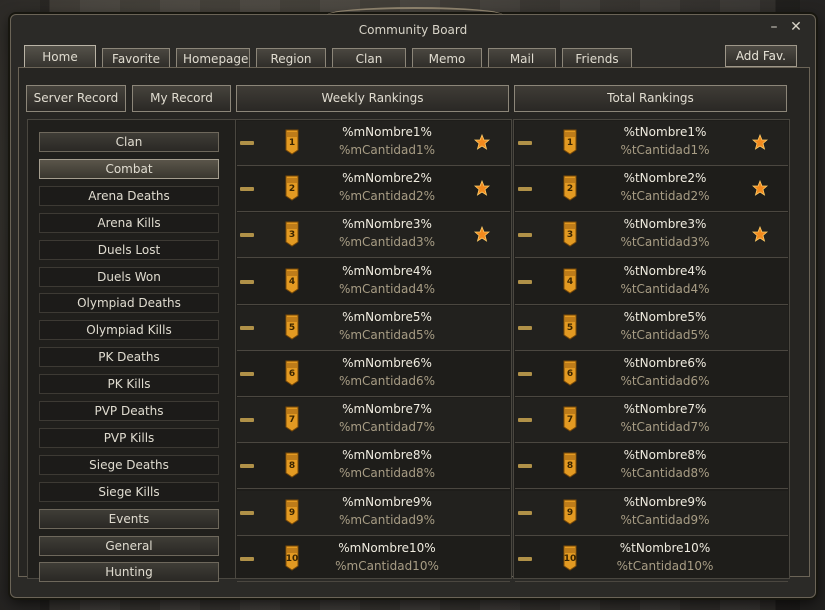 Image resolution: width=825 pixels, height=610 pixels. What do you see at coordinates (129, 276) in the screenshot?
I see `category-duels-won: Duels Won` at bounding box center [129, 276].